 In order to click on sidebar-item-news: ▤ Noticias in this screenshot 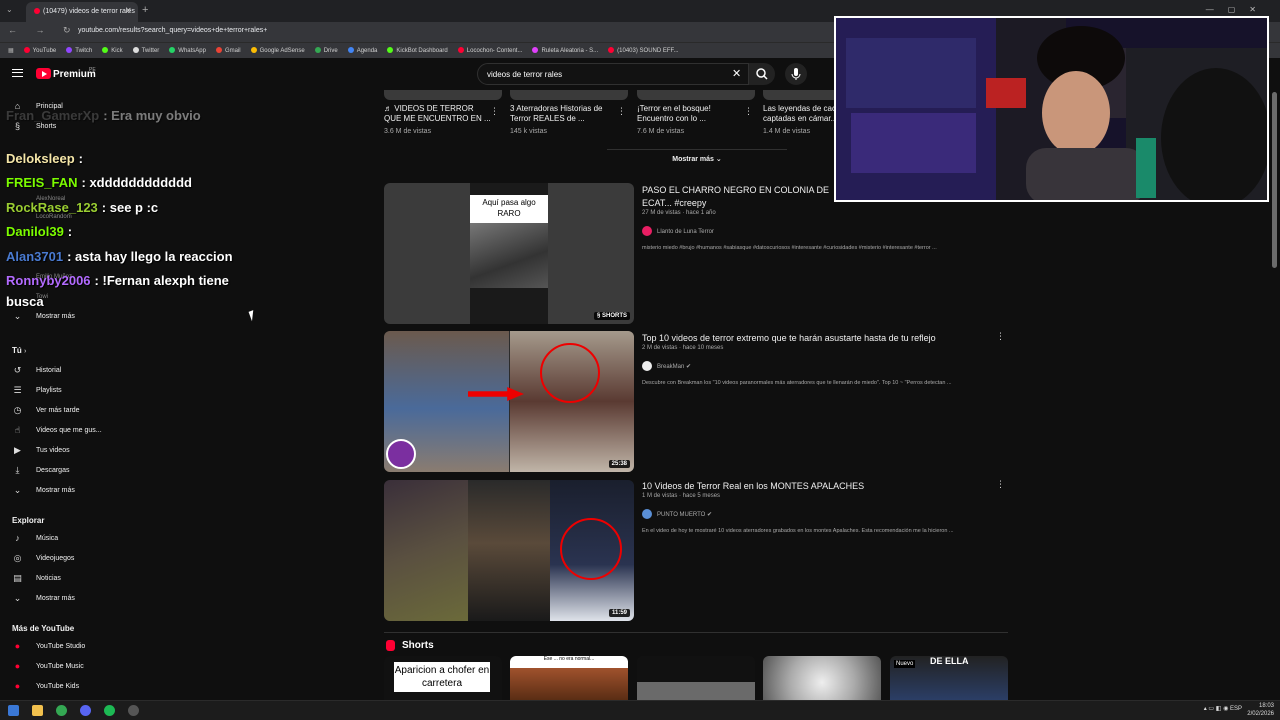, I will do `click(59, 579)`.